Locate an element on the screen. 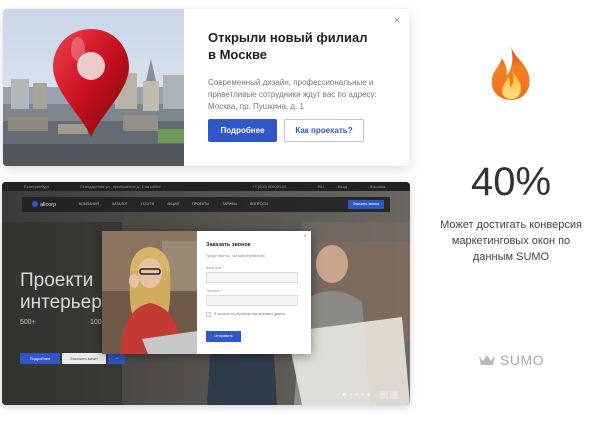 The width and height of the screenshot is (600, 421). topbar-phone: +7 (000) 000-00-00 is located at coordinates (269, 186).